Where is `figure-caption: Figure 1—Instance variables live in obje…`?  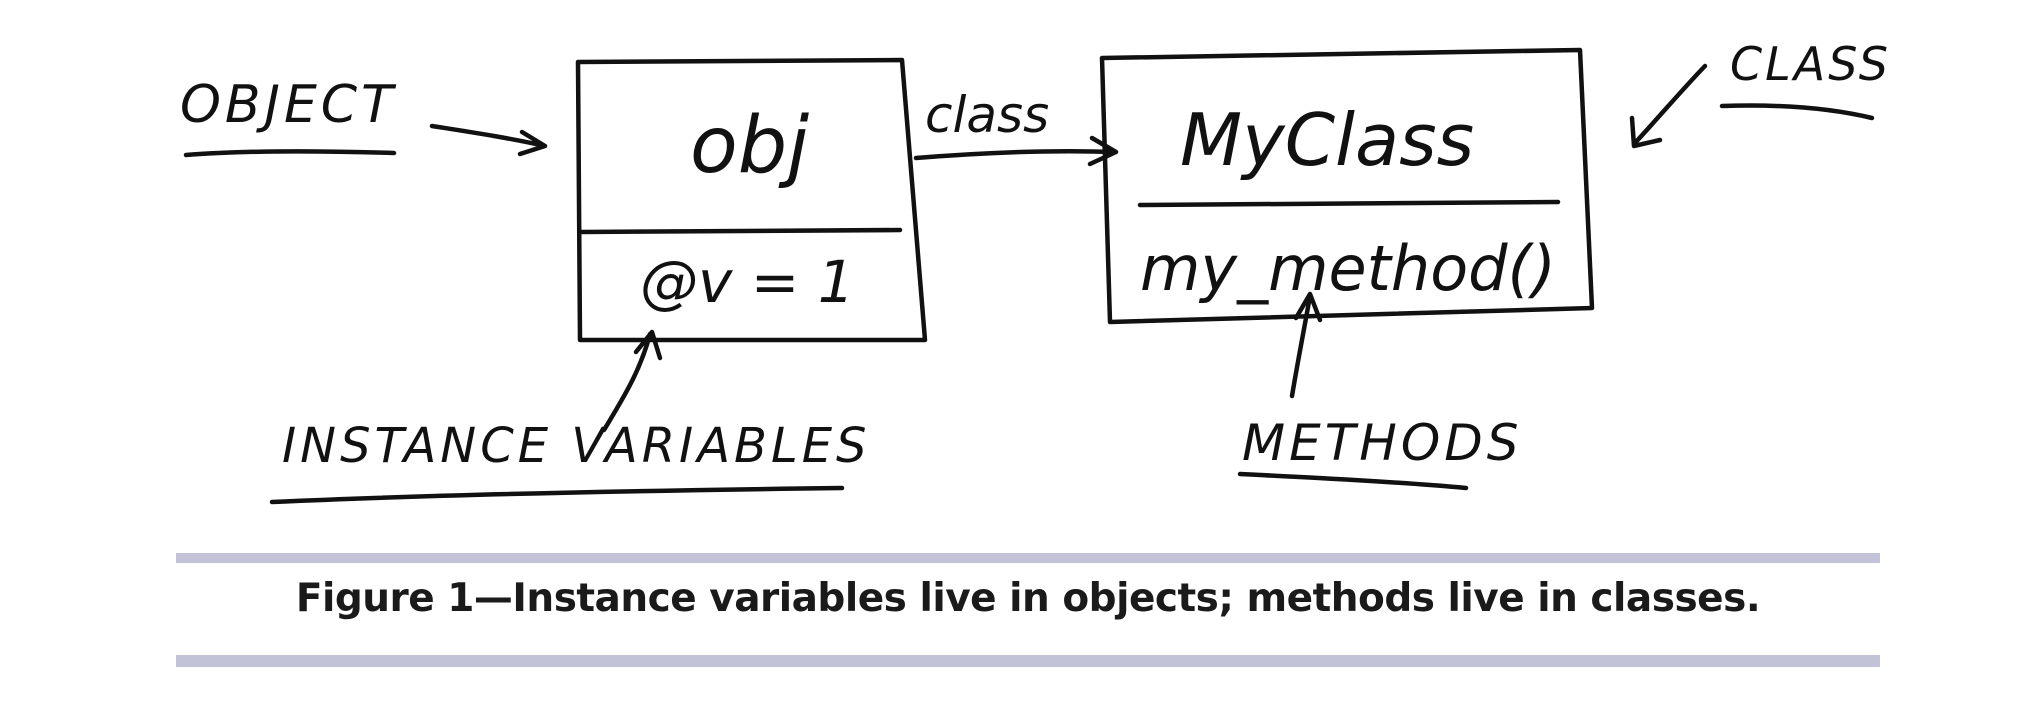
figure-caption: Figure 1—Instance variables live in obje… is located at coordinates (1028, 598).